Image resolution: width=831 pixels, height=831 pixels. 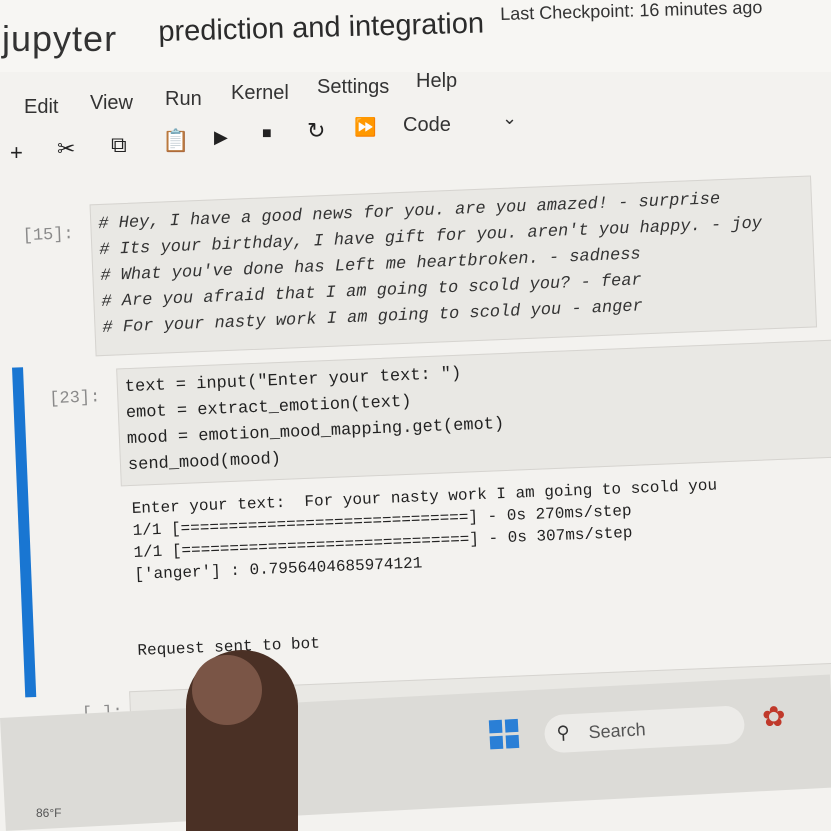 What do you see at coordinates (119, 145) in the screenshot?
I see `copy-icon: ⧉` at bounding box center [119, 145].